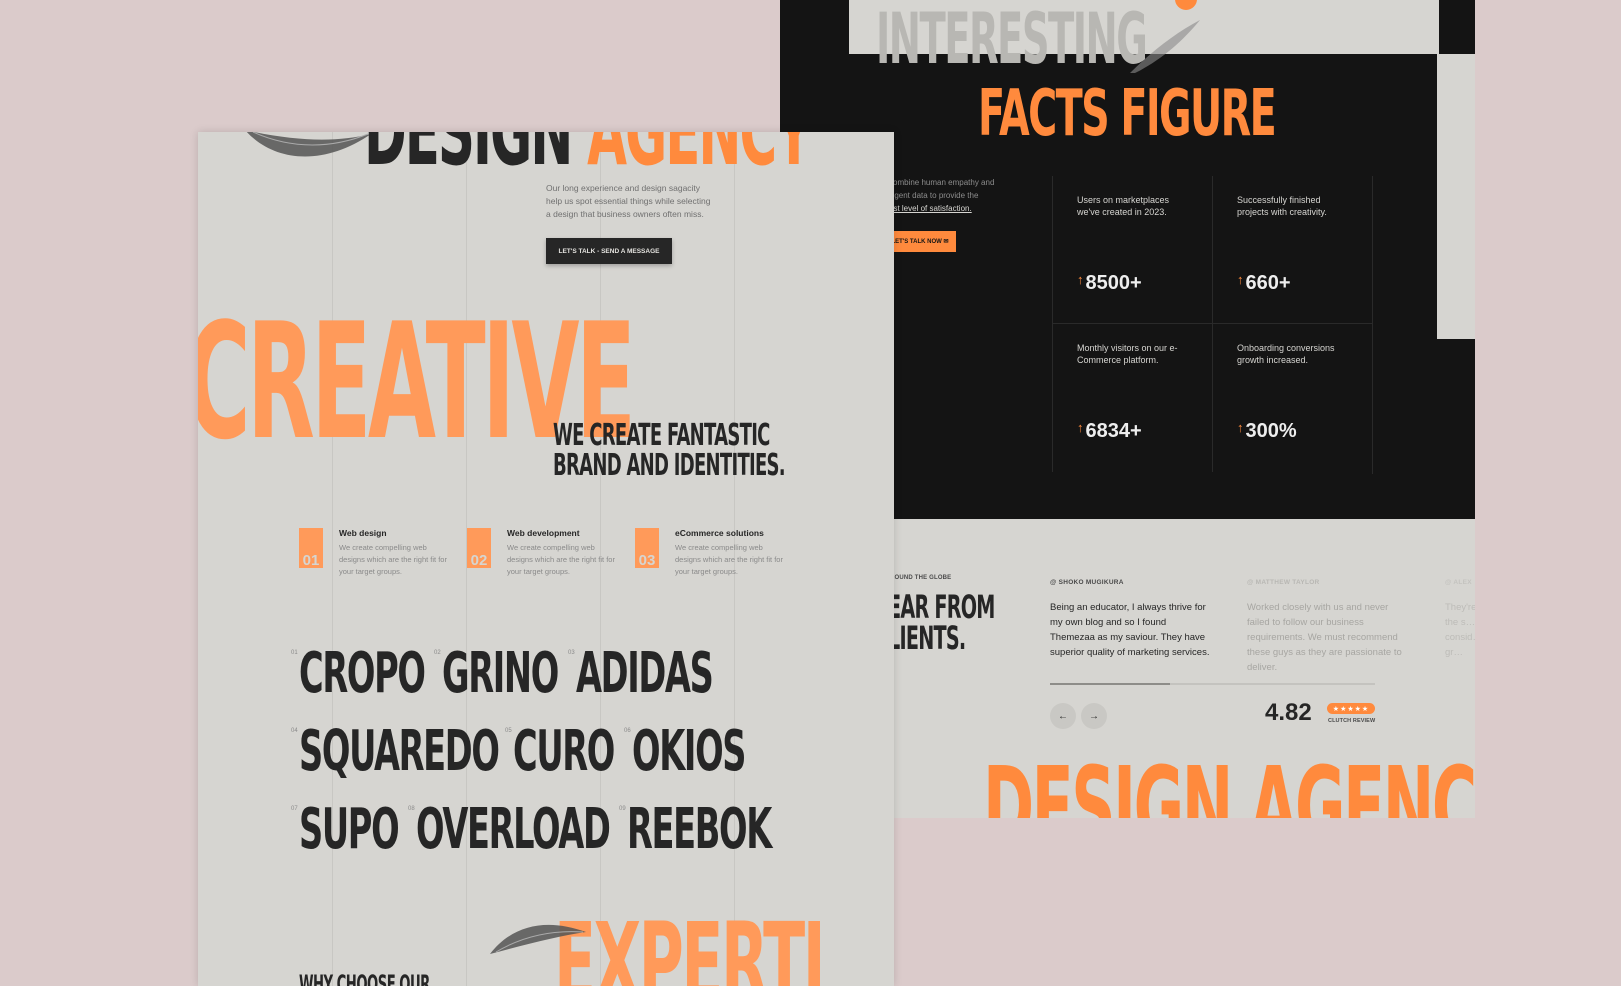 This screenshot has height=986, width=1621. What do you see at coordinates (647, 548) in the screenshot?
I see `service-number-badge: 03` at bounding box center [647, 548].